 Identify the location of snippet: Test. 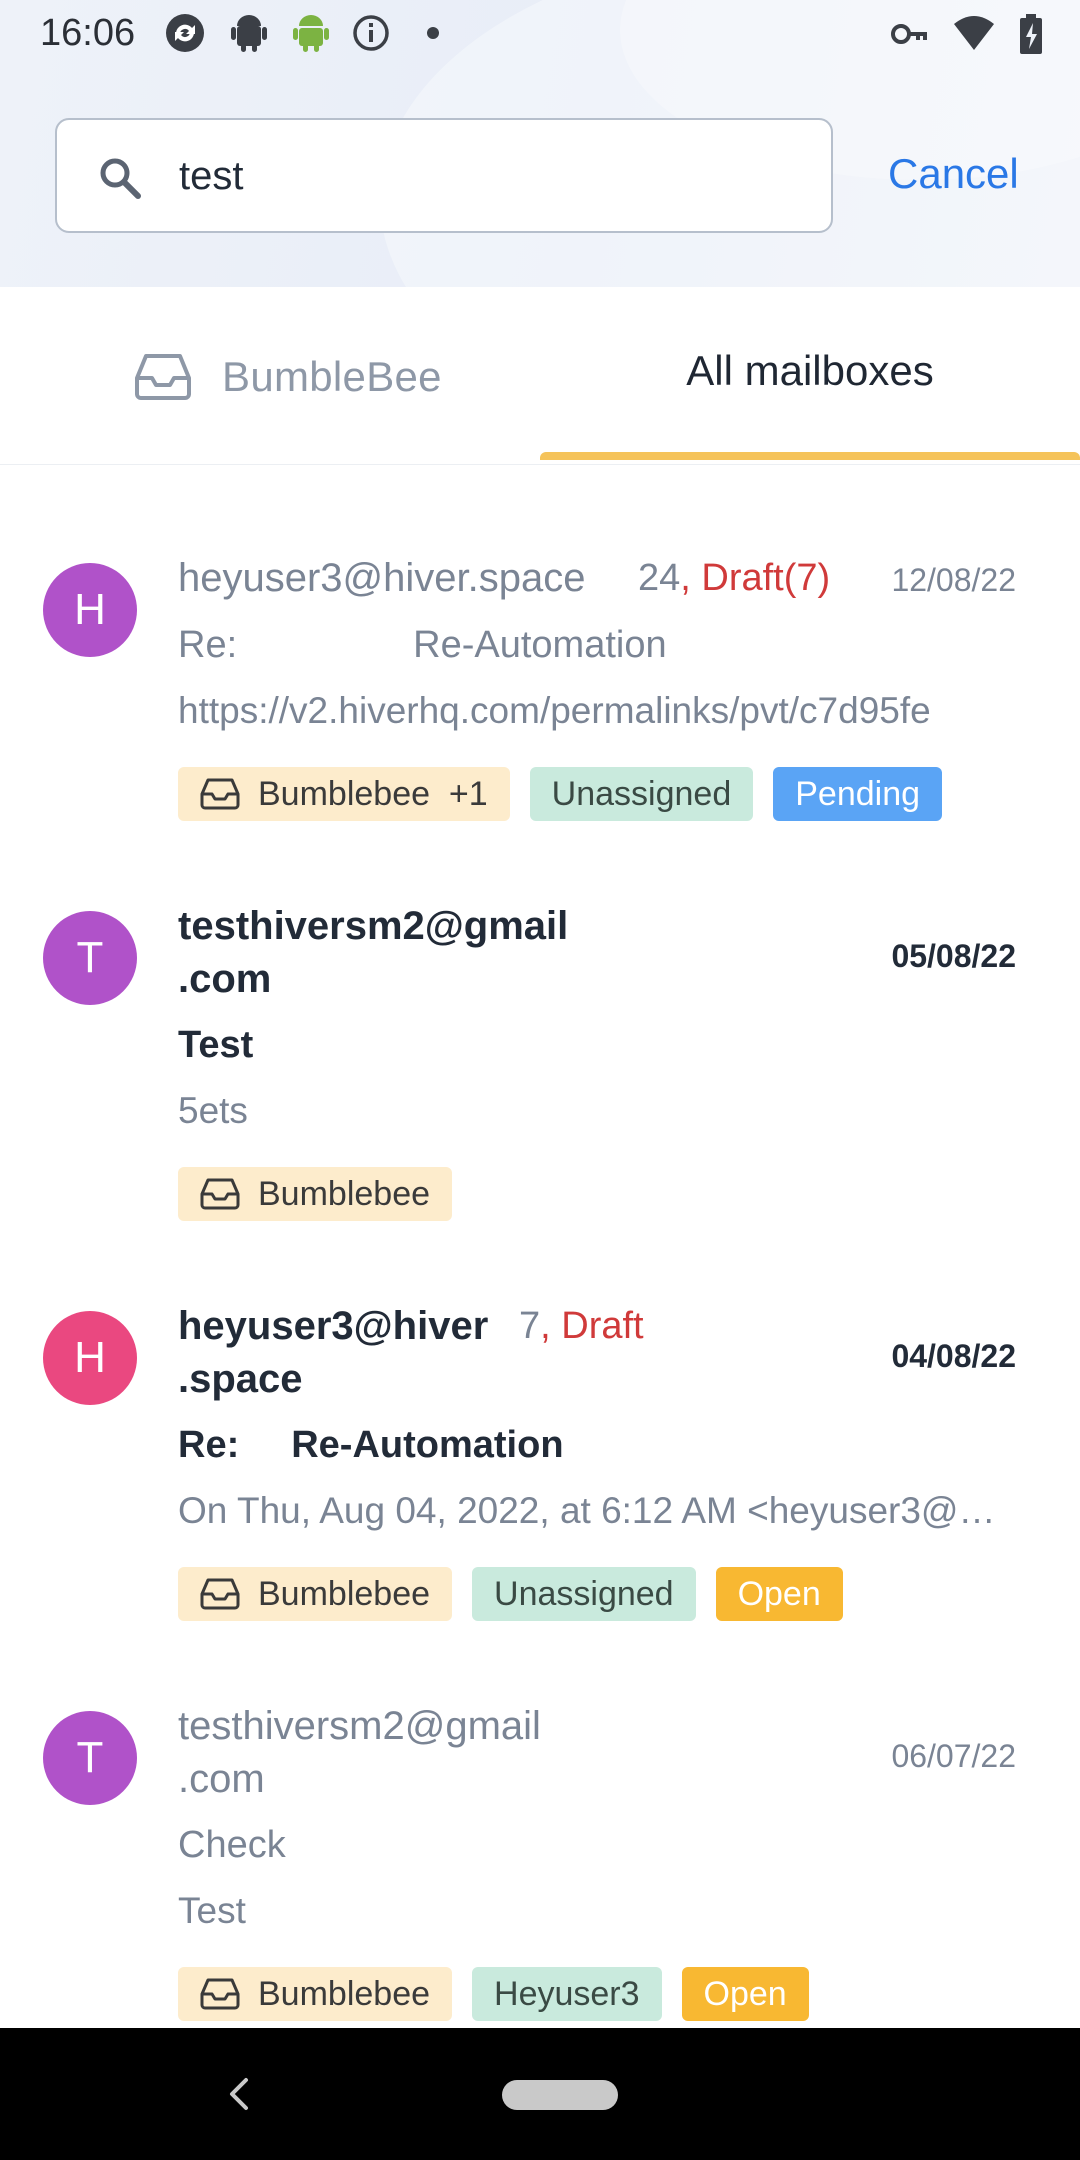
(212, 1910).